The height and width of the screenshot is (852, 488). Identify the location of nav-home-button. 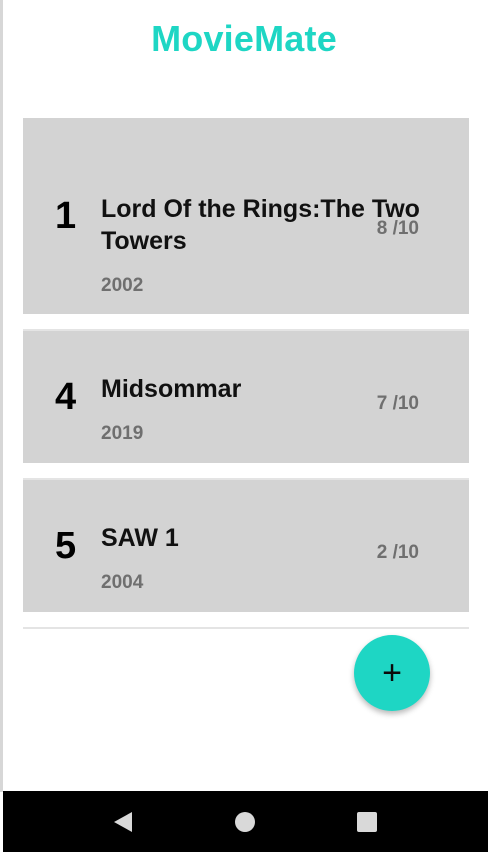
(245, 821).